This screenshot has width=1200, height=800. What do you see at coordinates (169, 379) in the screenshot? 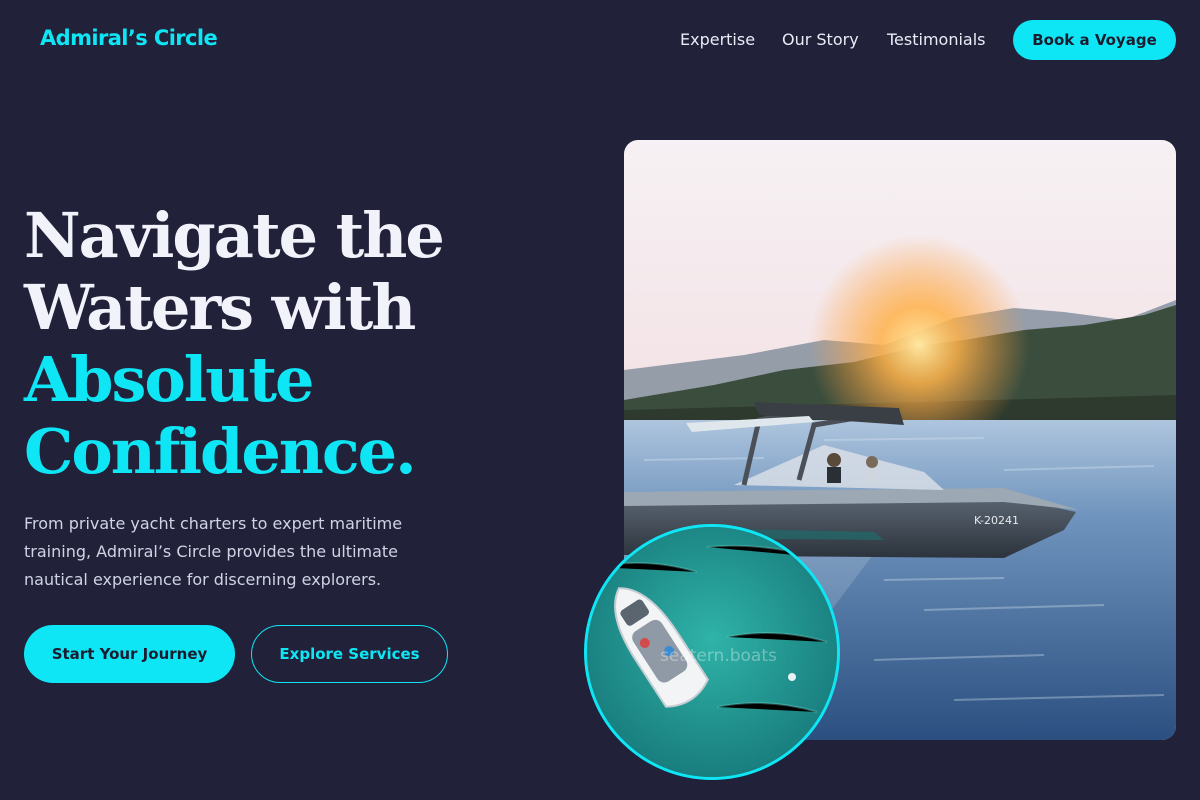
I see `headline-line-3: Absolute` at bounding box center [169, 379].